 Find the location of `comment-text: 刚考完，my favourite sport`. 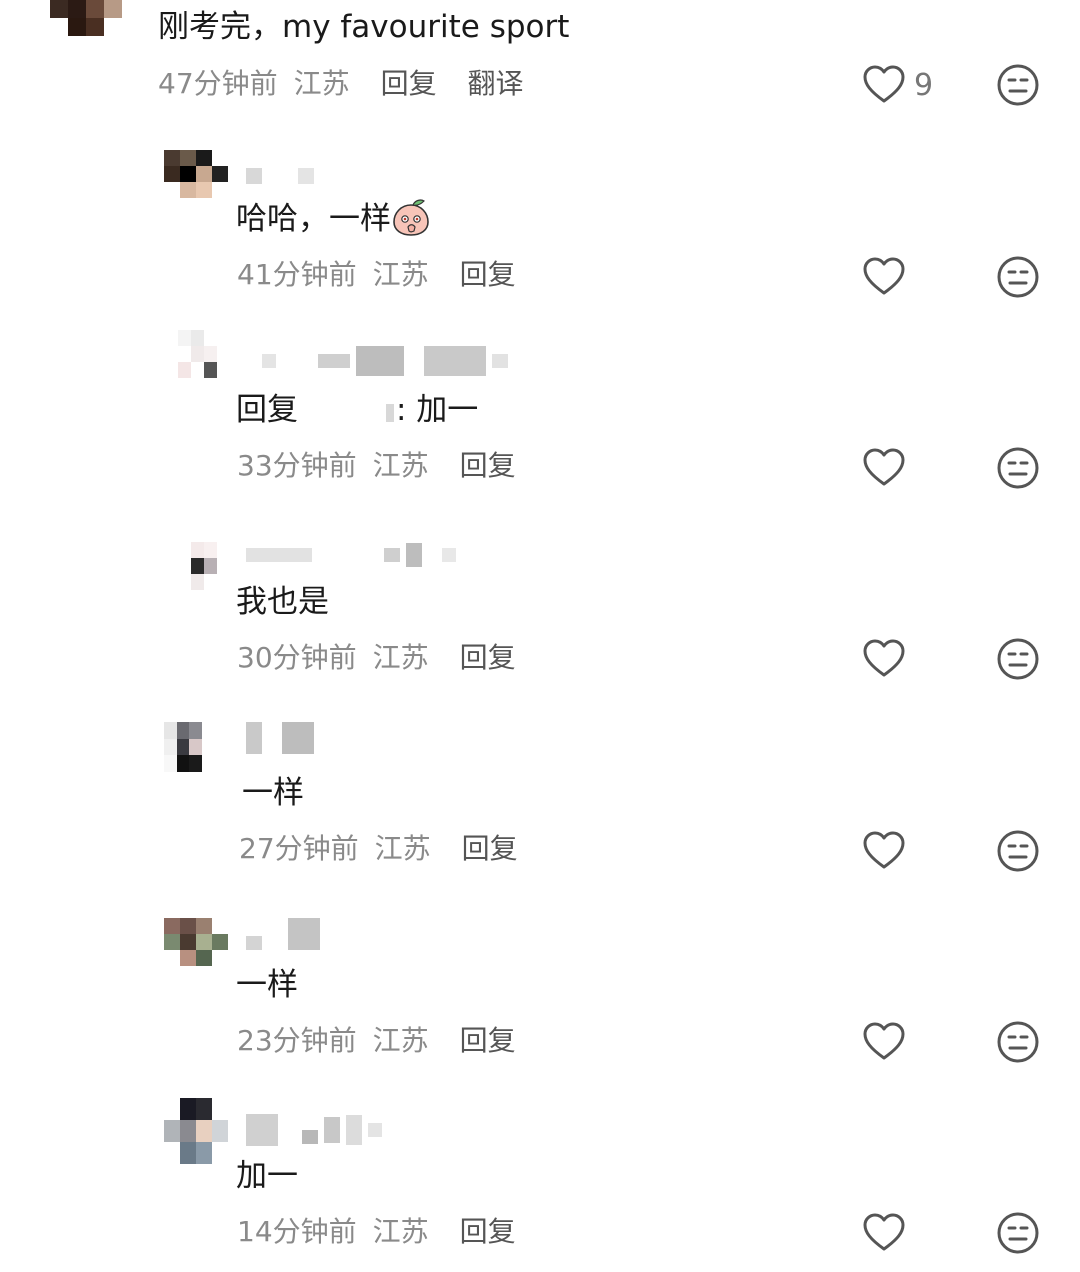

comment-text: 刚考完，my favourite sport is located at coordinates (364, 27).